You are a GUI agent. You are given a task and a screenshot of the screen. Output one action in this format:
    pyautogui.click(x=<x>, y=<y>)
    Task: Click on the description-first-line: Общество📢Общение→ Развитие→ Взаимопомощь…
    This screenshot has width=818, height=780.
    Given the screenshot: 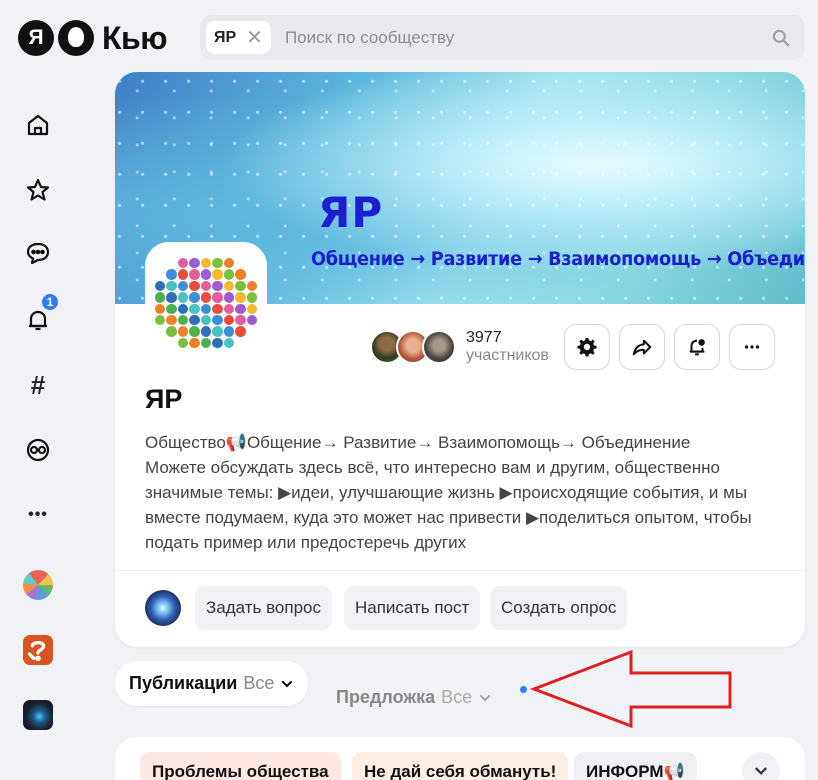 What is the action you would take?
    pyautogui.click(x=418, y=442)
    